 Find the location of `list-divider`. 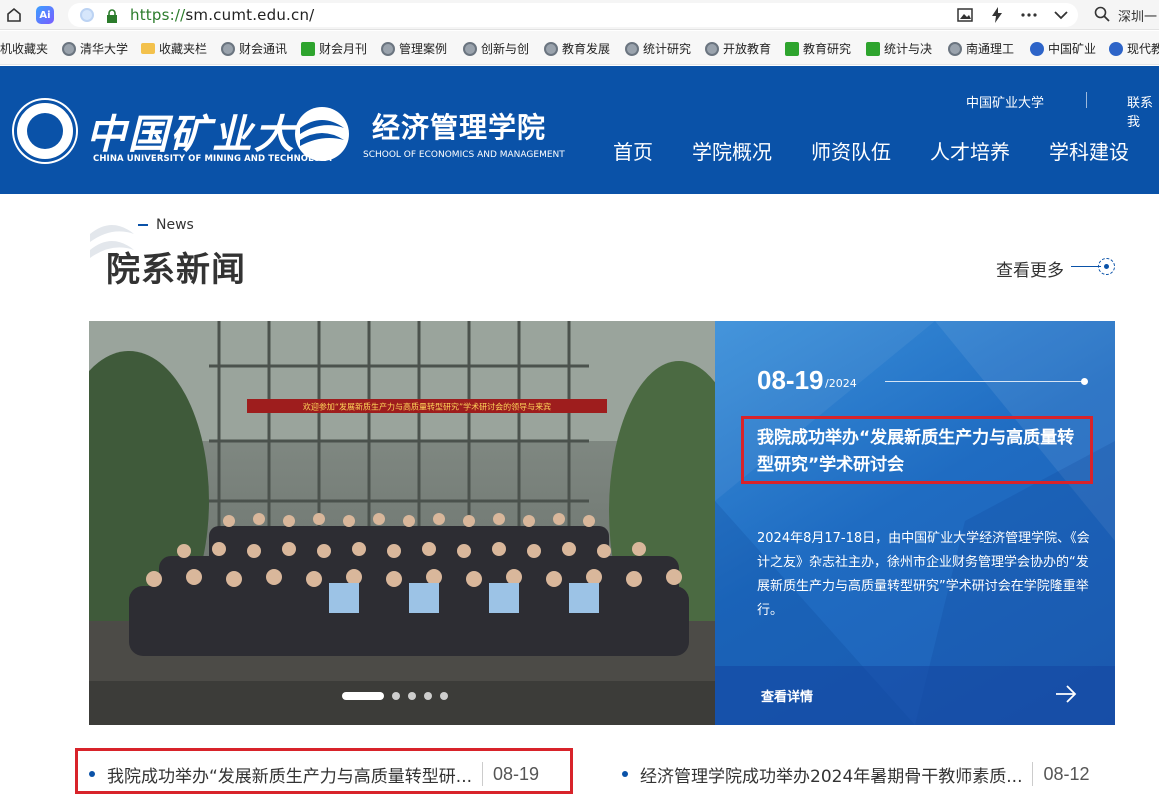

list-divider is located at coordinates (1033, 774).